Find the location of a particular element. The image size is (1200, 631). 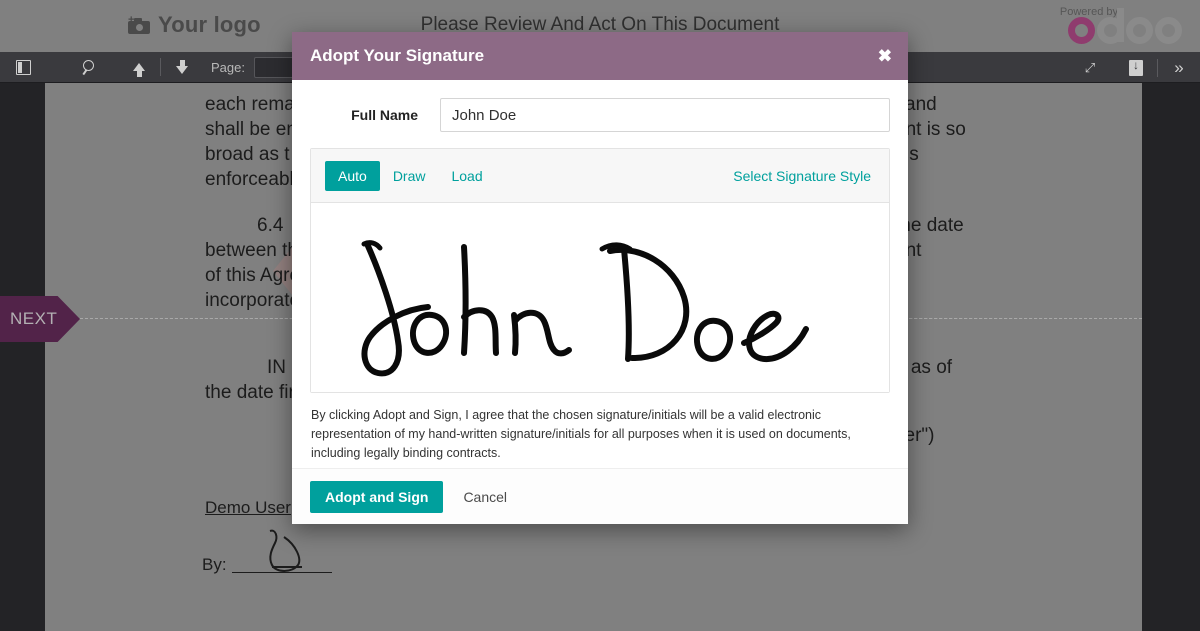

arrow-down-icon is located at coordinates (182, 67).